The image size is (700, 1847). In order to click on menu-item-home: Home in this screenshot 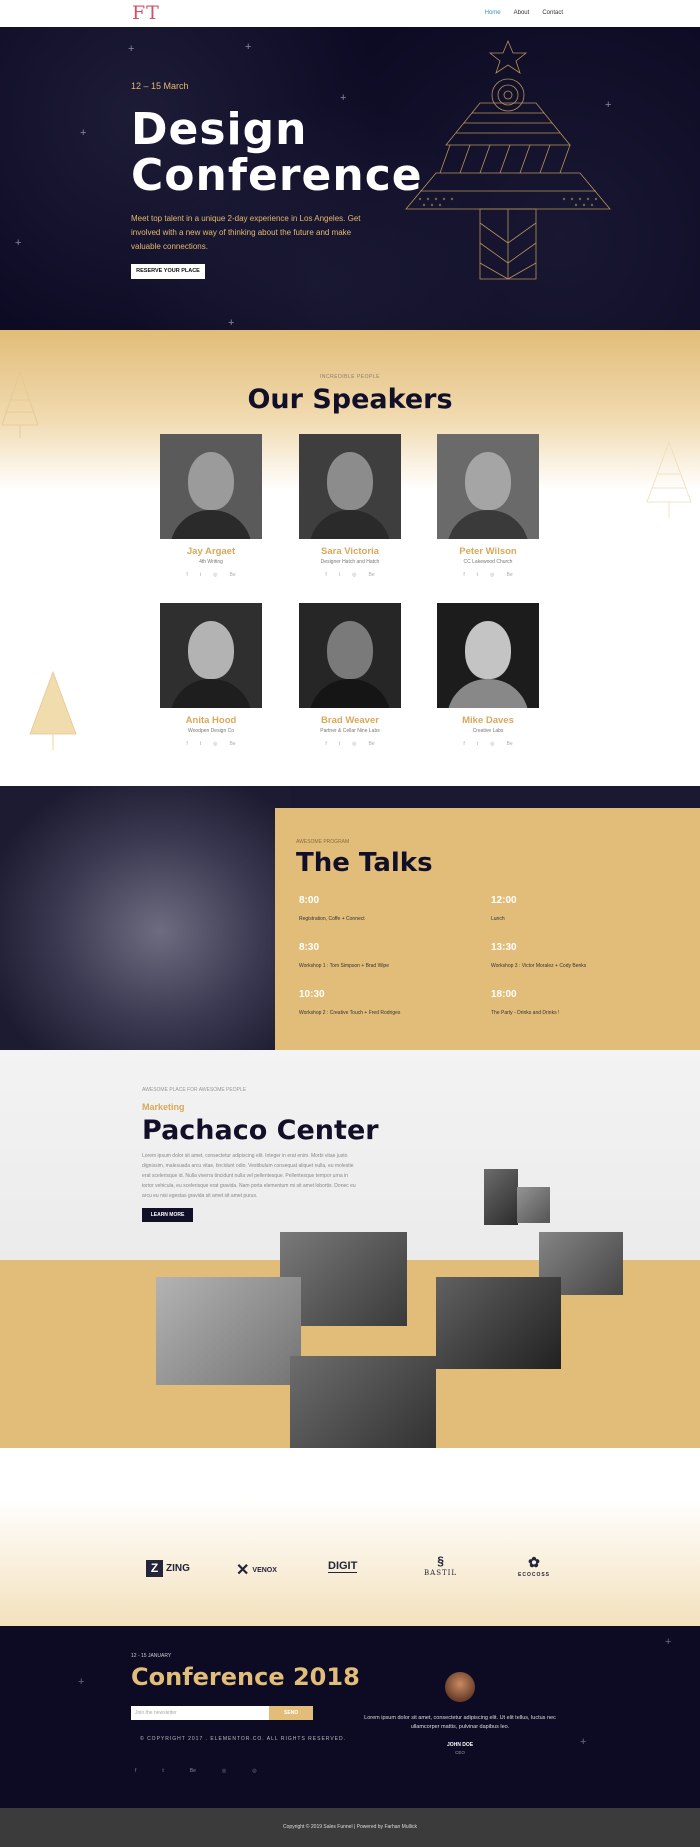, I will do `click(493, 13)`.